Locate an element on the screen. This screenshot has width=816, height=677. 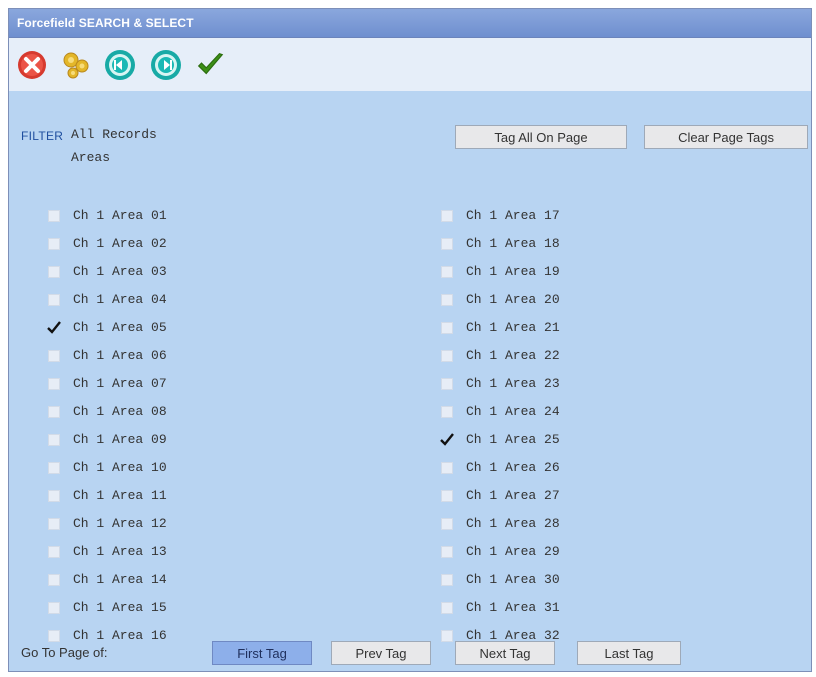
list-item: Ch 1 Area 18 is located at coordinates (611, 245).